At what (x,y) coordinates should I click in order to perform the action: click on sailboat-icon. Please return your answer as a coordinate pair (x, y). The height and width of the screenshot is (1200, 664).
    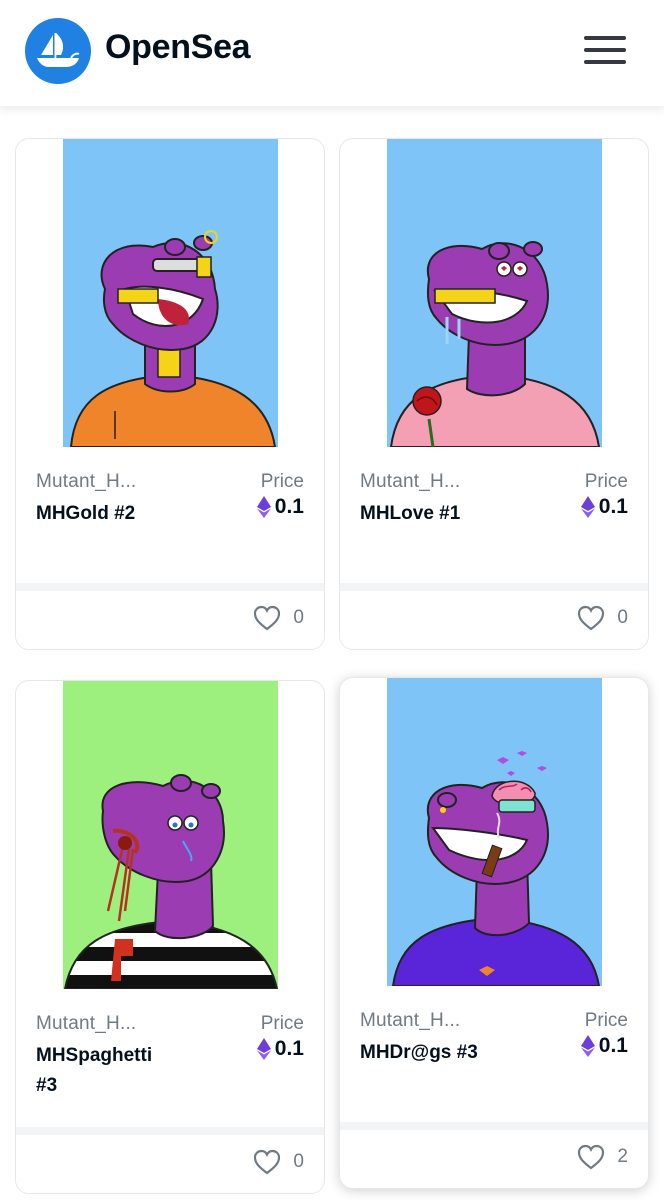
    Looking at the image, I should click on (58, 50).